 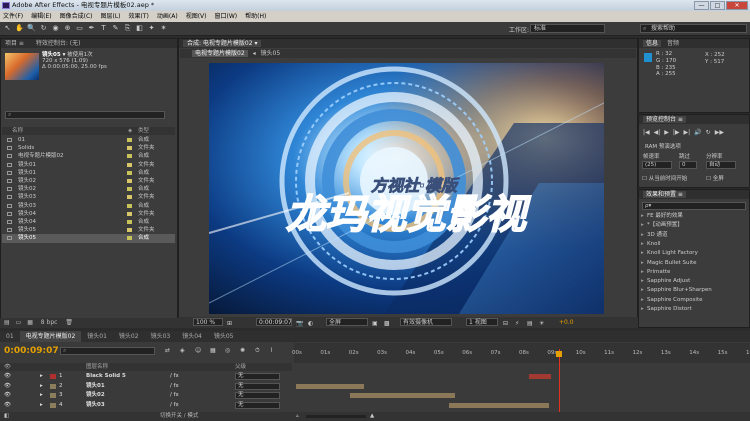 What do you see at coordinates (115, 28) in the screenshot?
I see `brush-tool-icon: ✎` at bounding box center [115, 28].